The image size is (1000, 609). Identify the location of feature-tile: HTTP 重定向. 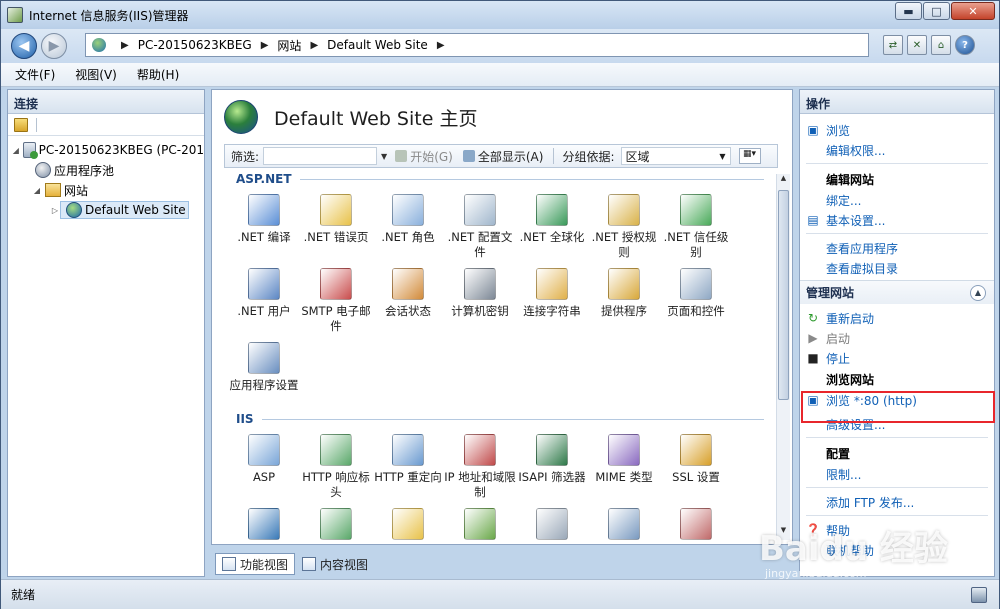
(408, 465).